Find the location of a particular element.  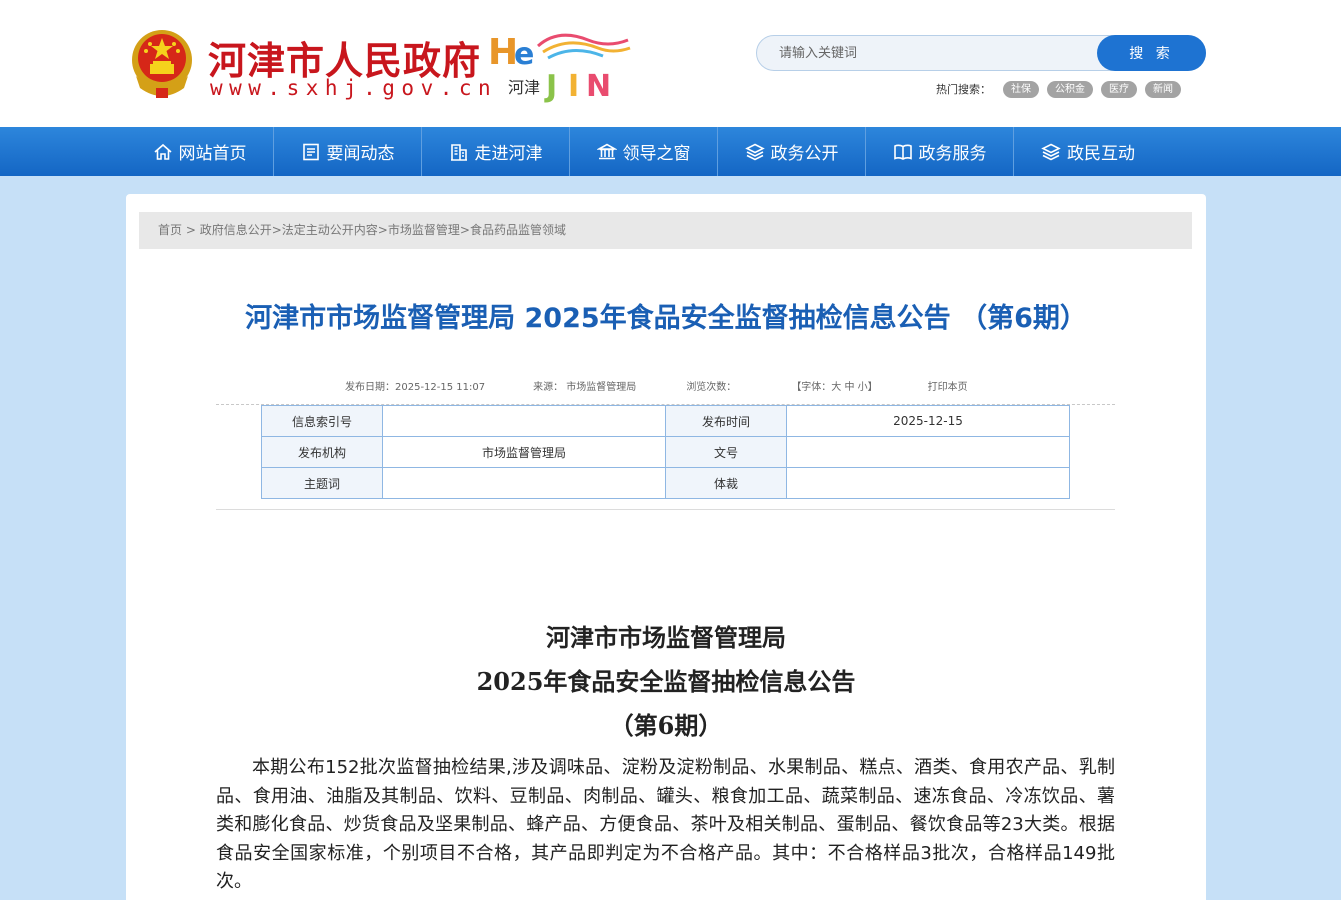

table-label: 体裁 is located at coordinates (726, 483).